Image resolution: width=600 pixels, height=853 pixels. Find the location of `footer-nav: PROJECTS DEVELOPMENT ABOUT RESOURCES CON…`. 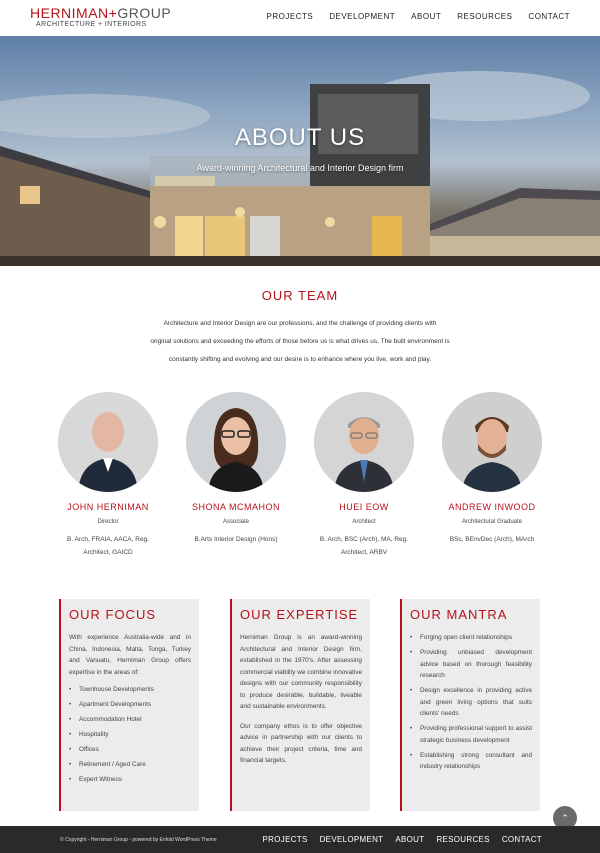

footer-nav: PROJECTS DEVELOPMENT ABOUT RESOURCES CON… is located at coordinates (396, 839).